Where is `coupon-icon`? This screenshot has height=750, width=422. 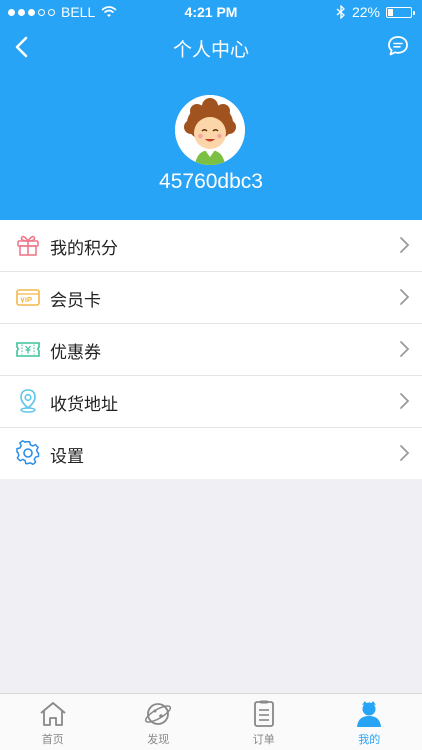 coupon-icon is located at coordinates (28, 349).